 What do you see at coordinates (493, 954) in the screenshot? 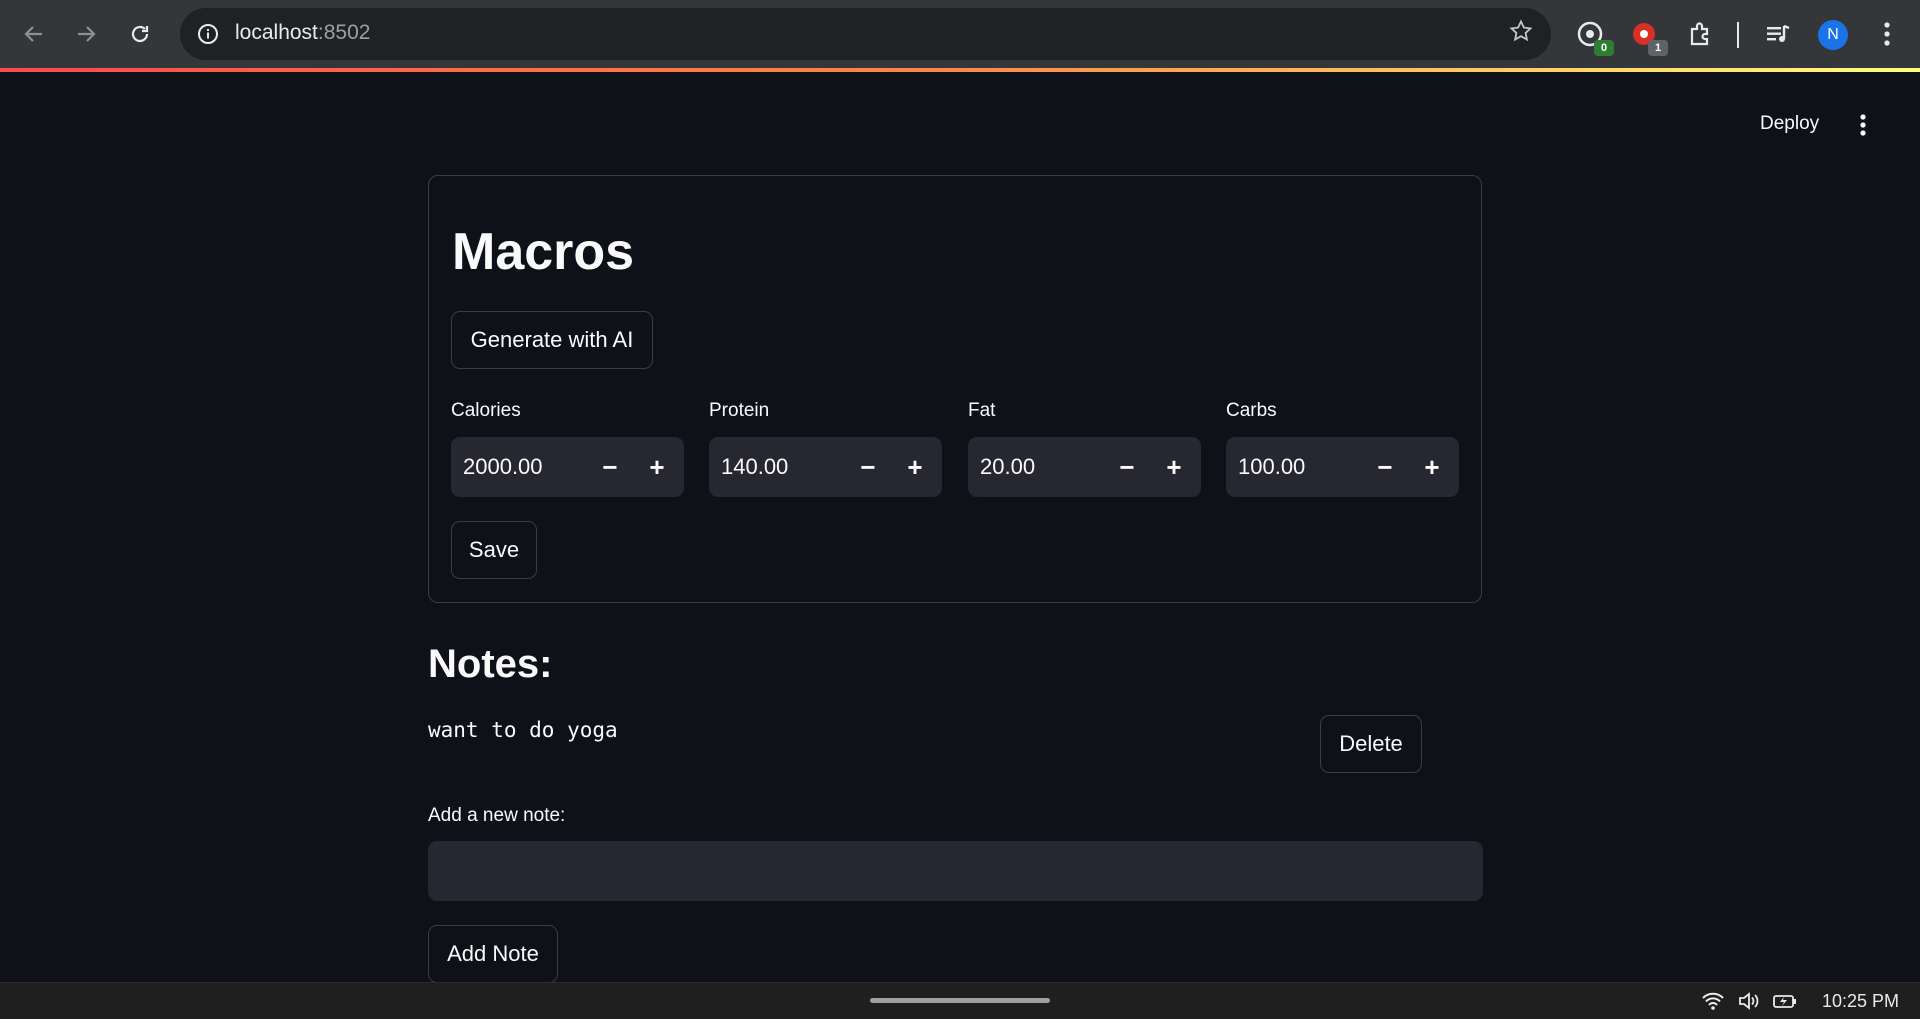
I see `add-note-button: Add Note` at bounding box center [493, 954].